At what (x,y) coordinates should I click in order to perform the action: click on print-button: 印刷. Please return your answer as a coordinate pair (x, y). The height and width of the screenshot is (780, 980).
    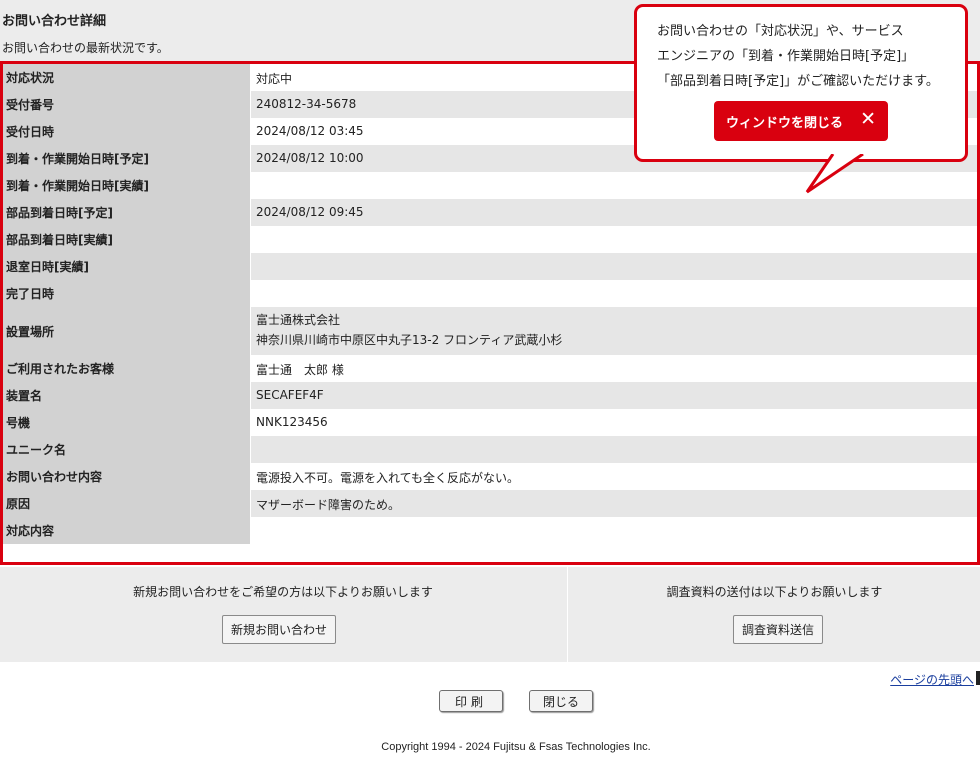
    Looking at the image, I should click on (471, 701).